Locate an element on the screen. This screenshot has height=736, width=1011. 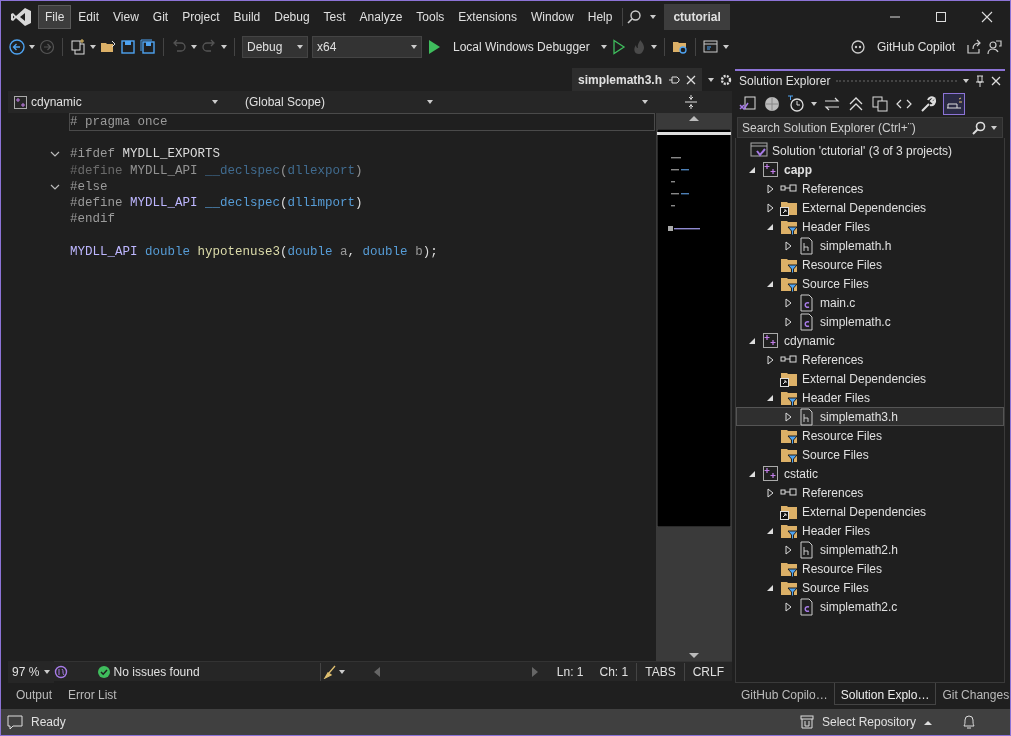
line-endings: CRLF is located at coordinates (708, 671).